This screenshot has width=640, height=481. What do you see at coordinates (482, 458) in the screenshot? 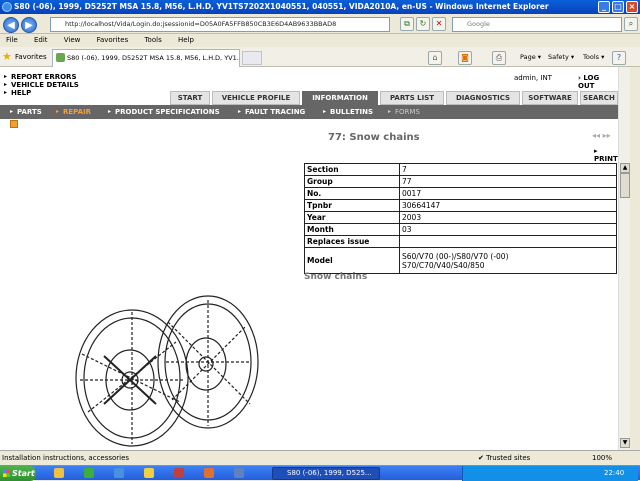
I see `trusted-sites-icon: ✔` at bounding box center [482, 458].